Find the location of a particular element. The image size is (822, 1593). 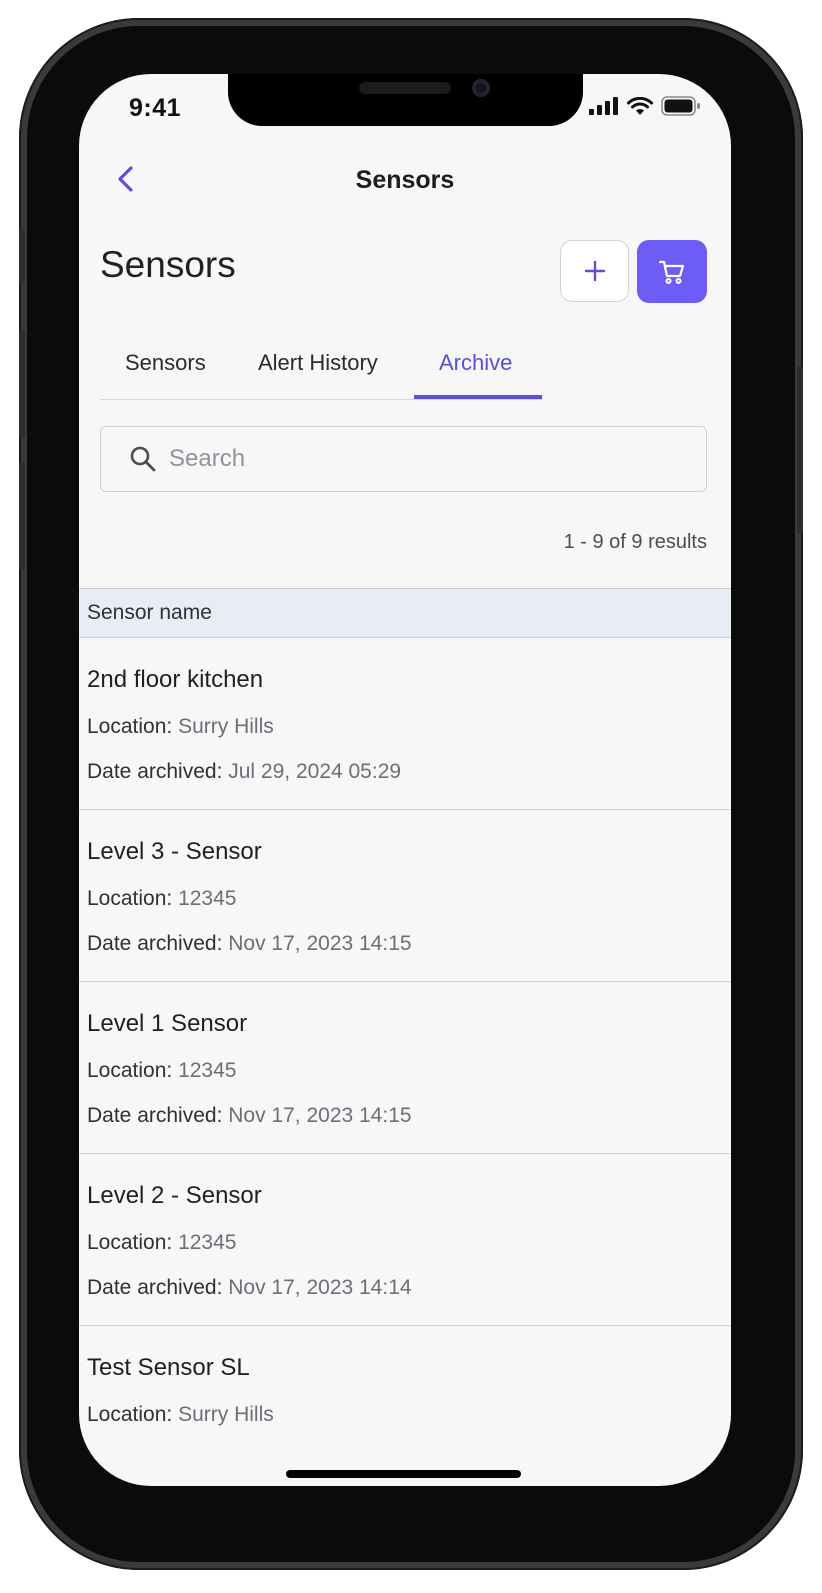

status-icons is located at coordinates (645, 106).